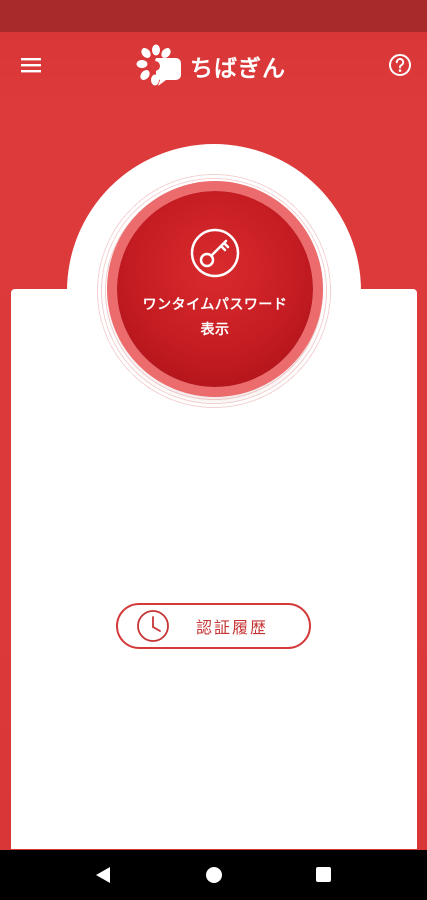 The width and height of the screenshot is (427, 900). Describe the element at coordinates (215, 305) in the screenshot. I see `otp-label-line1: ワンタイムパスワード` at that location.